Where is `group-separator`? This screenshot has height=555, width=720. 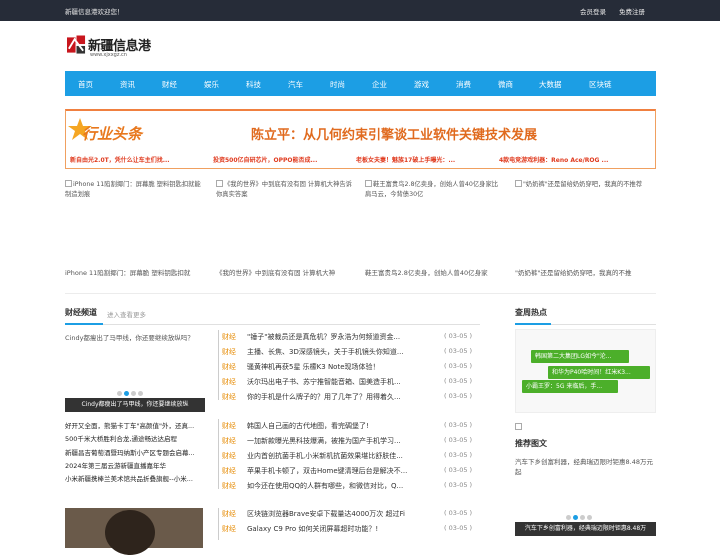
group-separator is located at coordinates (218, 454).